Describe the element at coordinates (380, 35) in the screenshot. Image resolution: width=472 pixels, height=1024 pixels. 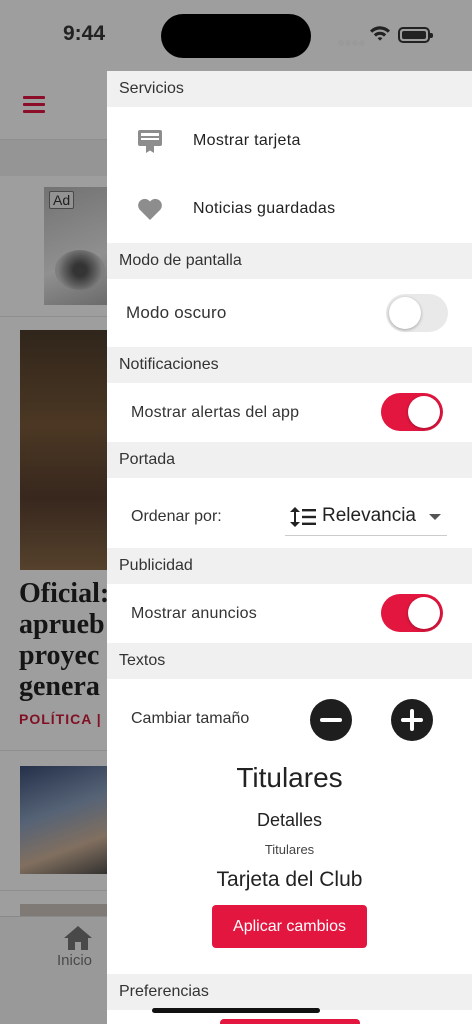
I see `wifi-icon` at that location.